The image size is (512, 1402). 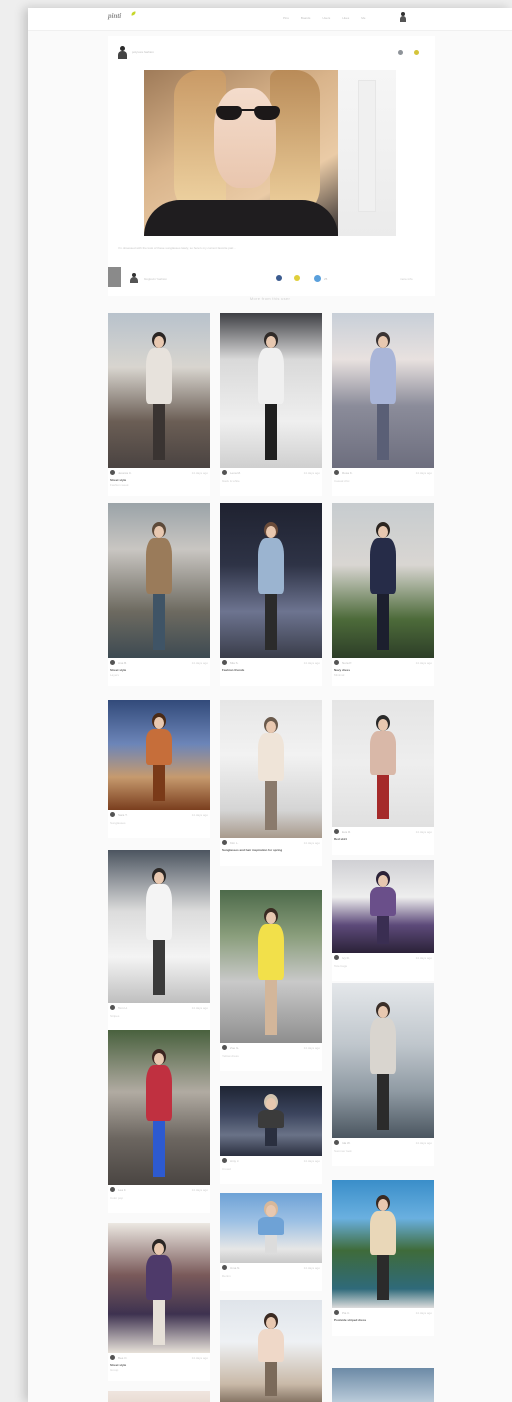 I want to click on pin-tile: Bea O. 14 days ago Street style Group, so click(x=159, y=1302).